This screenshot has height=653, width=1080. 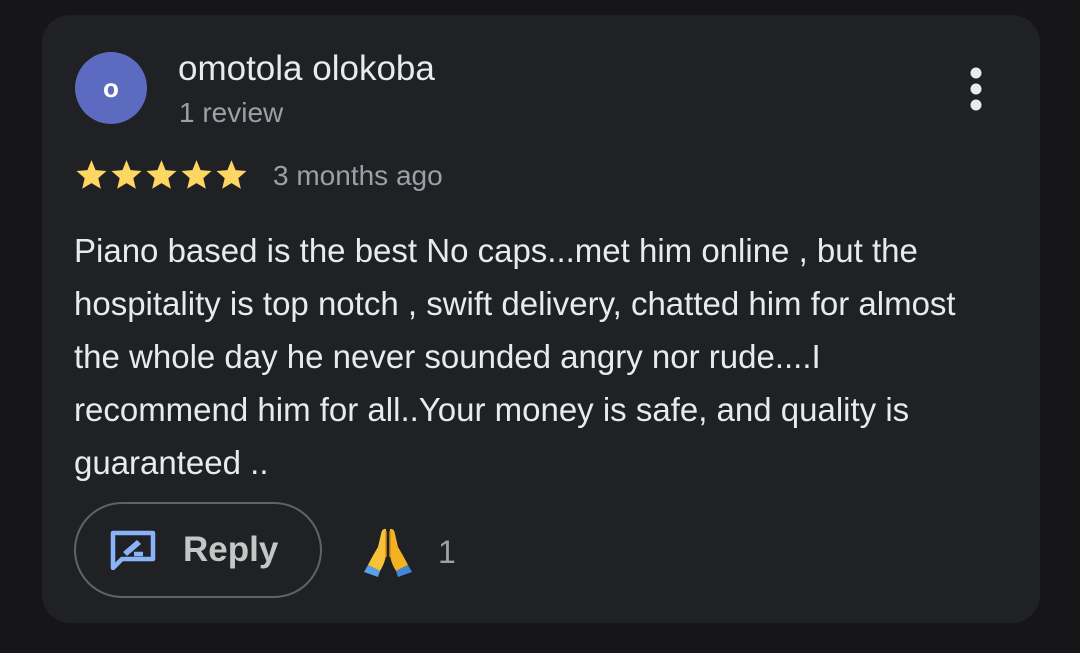 I want to click on author-review-count: 1 review, so click(x=231, y=112).